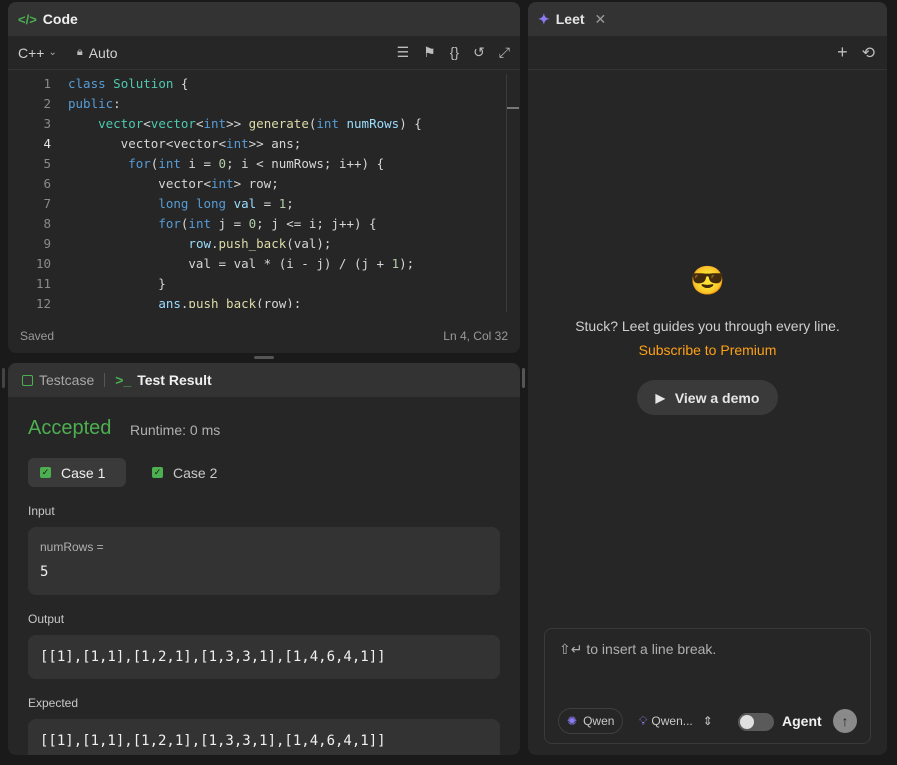  Describe the element at coordinates (523, 378) in the screenshot. I see `vertical-resize-handle` at that location.